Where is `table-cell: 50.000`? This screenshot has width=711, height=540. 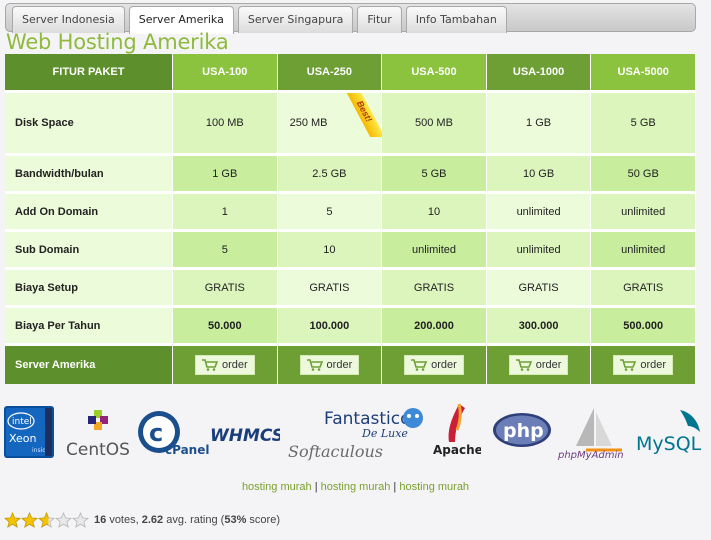 table-cell: 50.000 is located at coordinates (225, 327).